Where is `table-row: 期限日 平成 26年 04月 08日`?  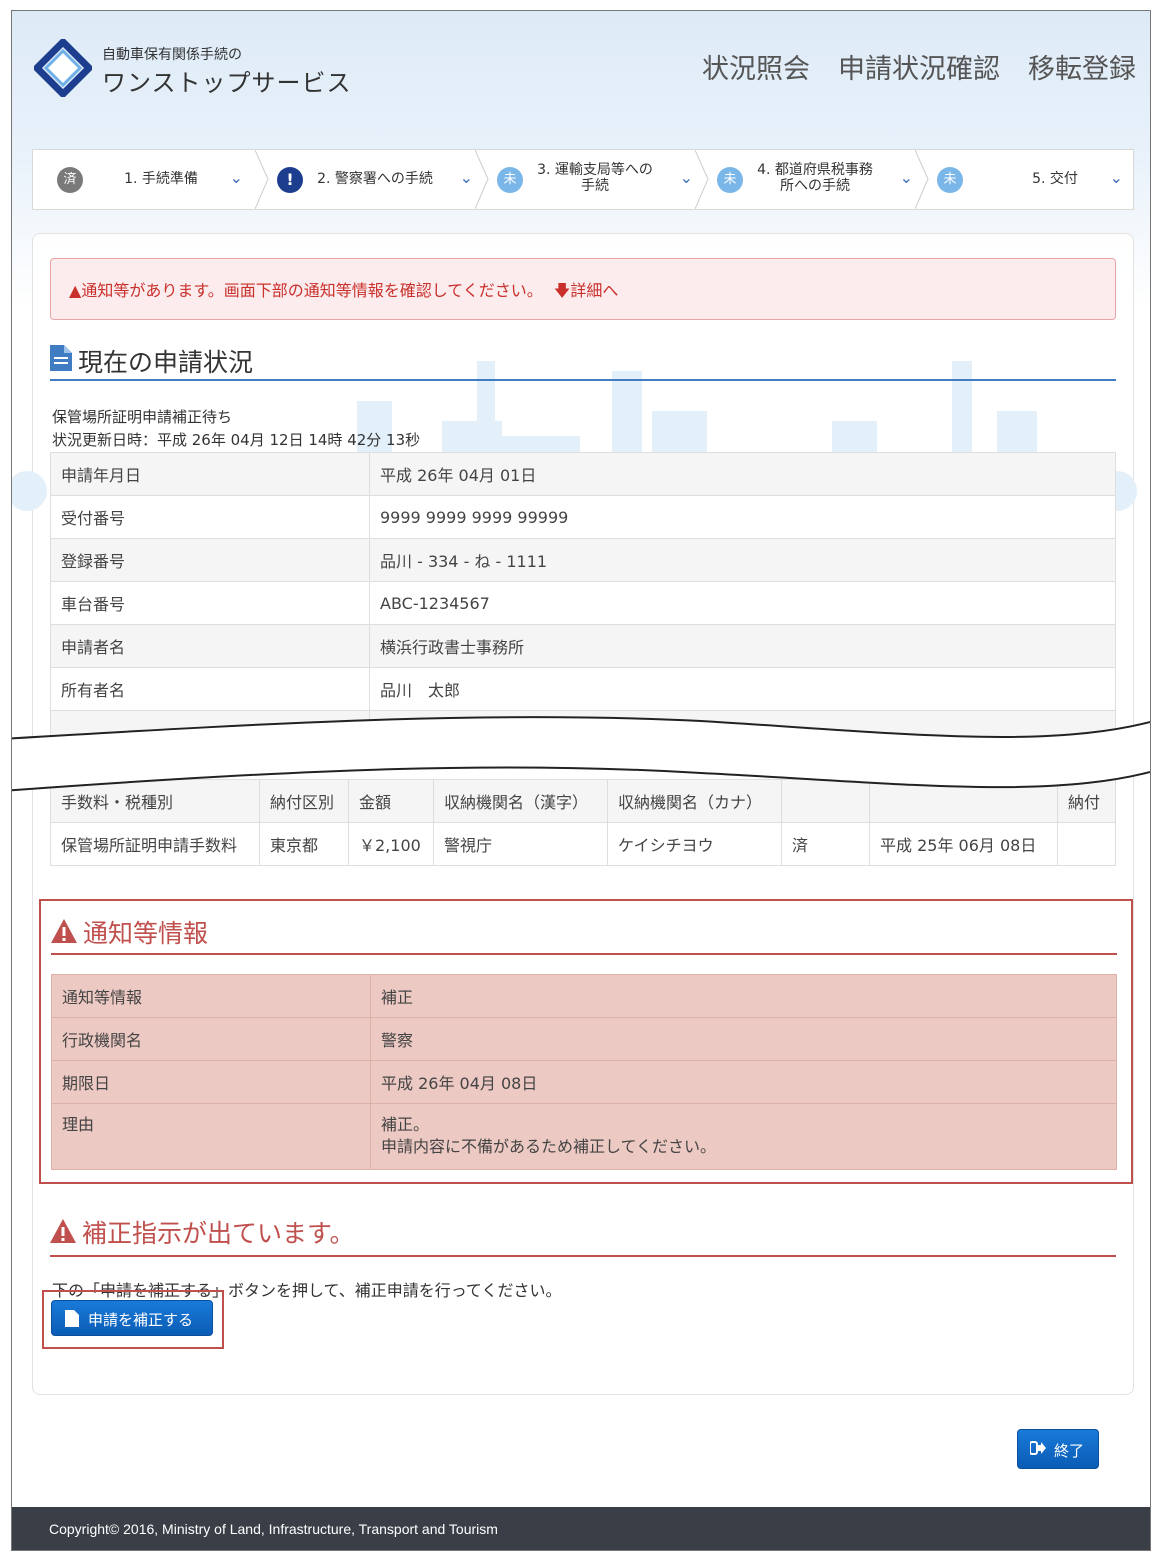
table-row: 期限日 平成 26年 04月 08日 is located at coordinates (584, 1082).